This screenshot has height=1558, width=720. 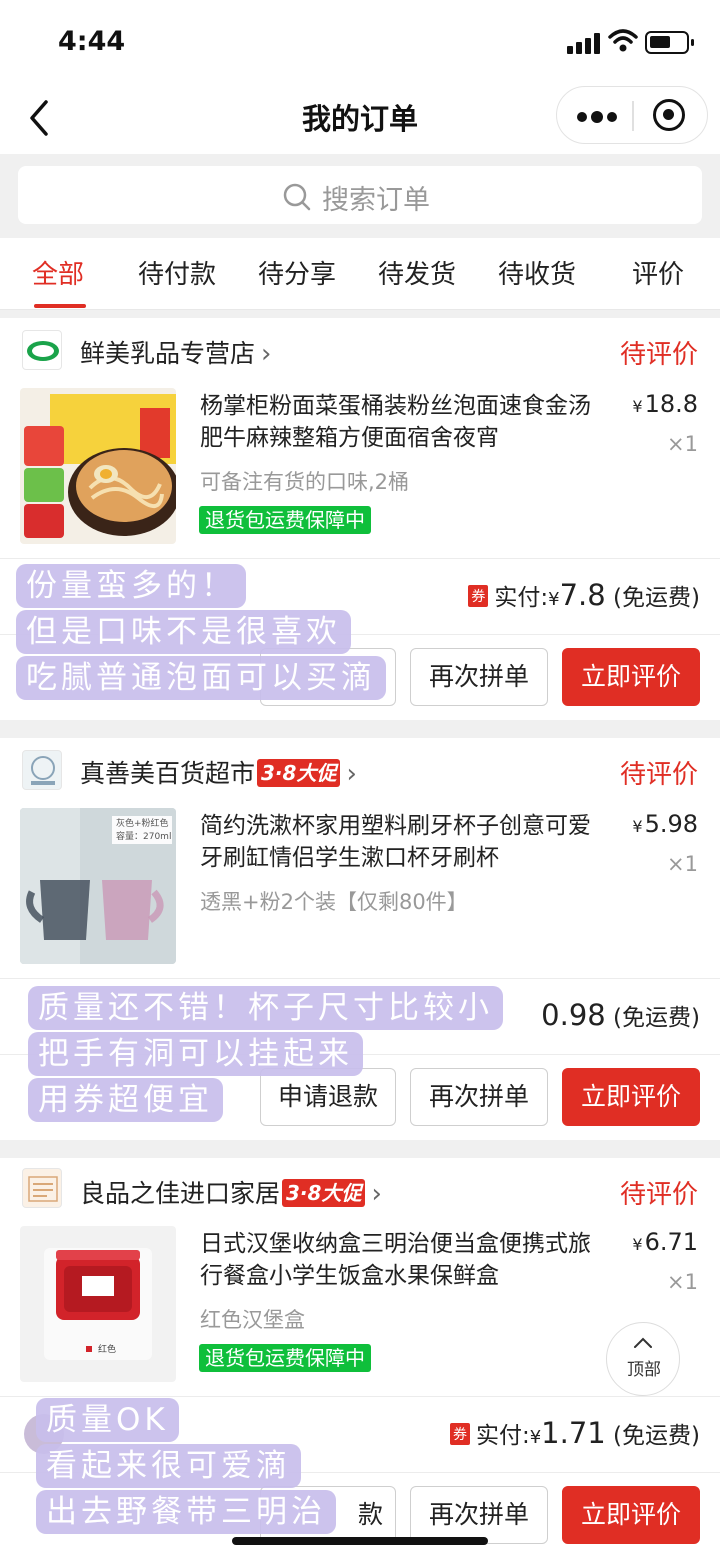 What do you see at coordinates (58, 272) in the screenshot?
I see `tab-all: 全部` at bounding box center [58, 272].